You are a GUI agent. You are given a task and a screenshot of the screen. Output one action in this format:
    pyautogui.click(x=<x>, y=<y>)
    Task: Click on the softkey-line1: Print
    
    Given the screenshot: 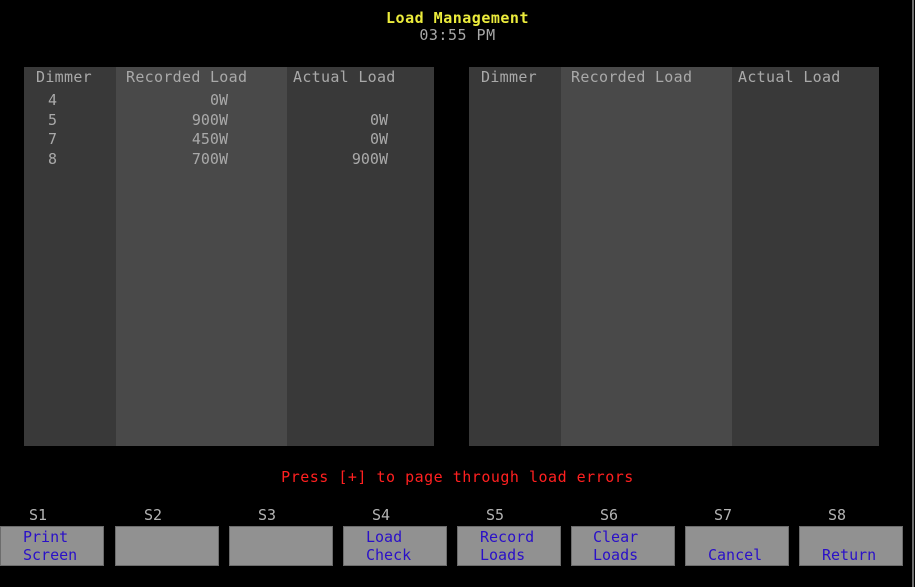 What is the action you would take?
    pyautogui.click(x=46, y=537)
    